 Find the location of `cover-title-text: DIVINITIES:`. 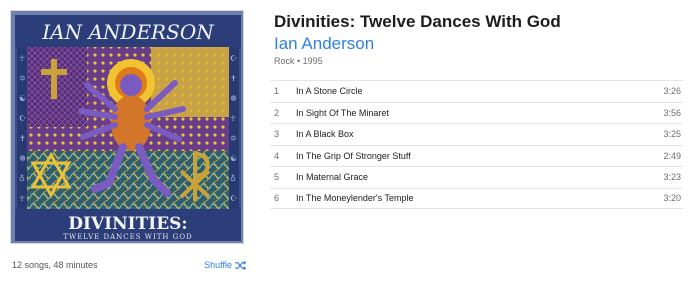

cover-title-text: DIVINITIES: is located at coordinates (127, 224).